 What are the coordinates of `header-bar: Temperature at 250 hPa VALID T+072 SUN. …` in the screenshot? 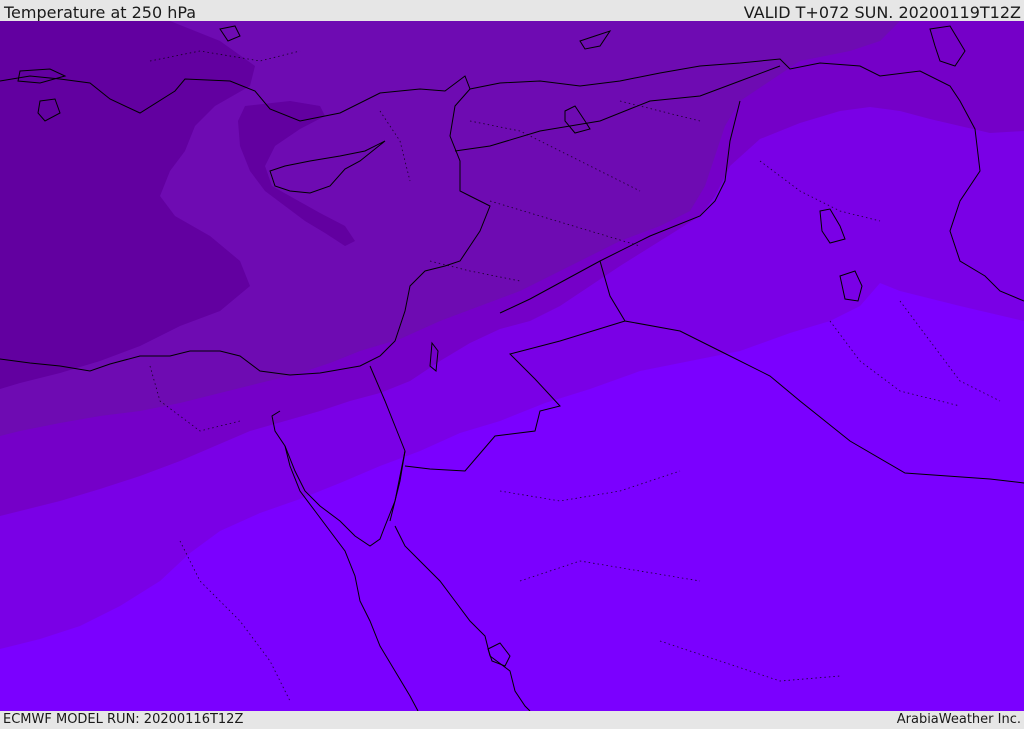 It's located at (512, 11).